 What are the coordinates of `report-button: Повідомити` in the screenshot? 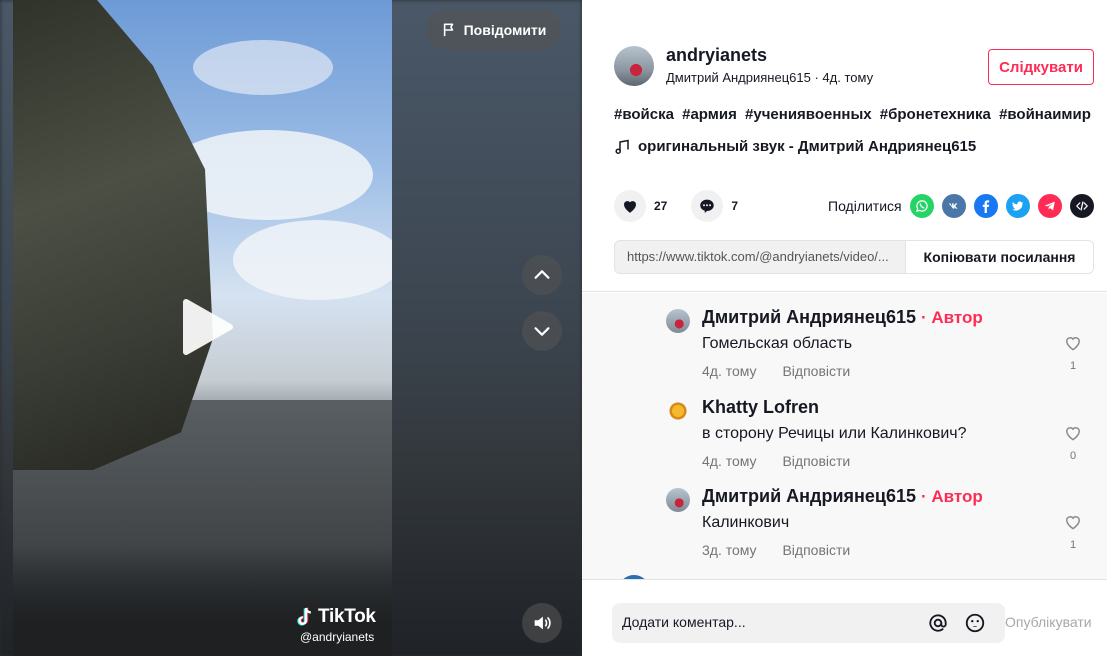 It's located at (494, 30).